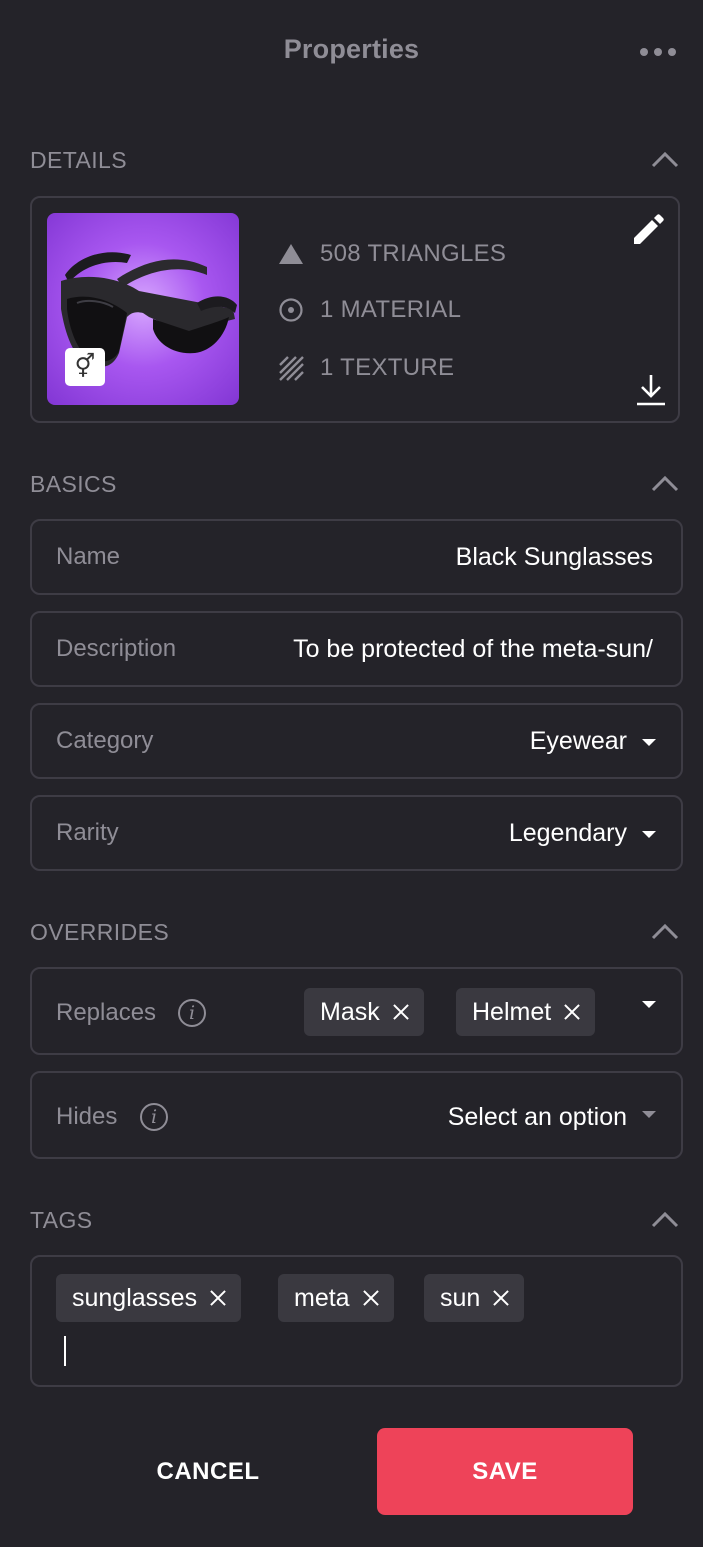 Image resolution: width=703 pixels, height=1547 pixels. Describe the element at coordinates (554, 557) in the screenshot. I see `name-value: Black Sunglasses` at that location.